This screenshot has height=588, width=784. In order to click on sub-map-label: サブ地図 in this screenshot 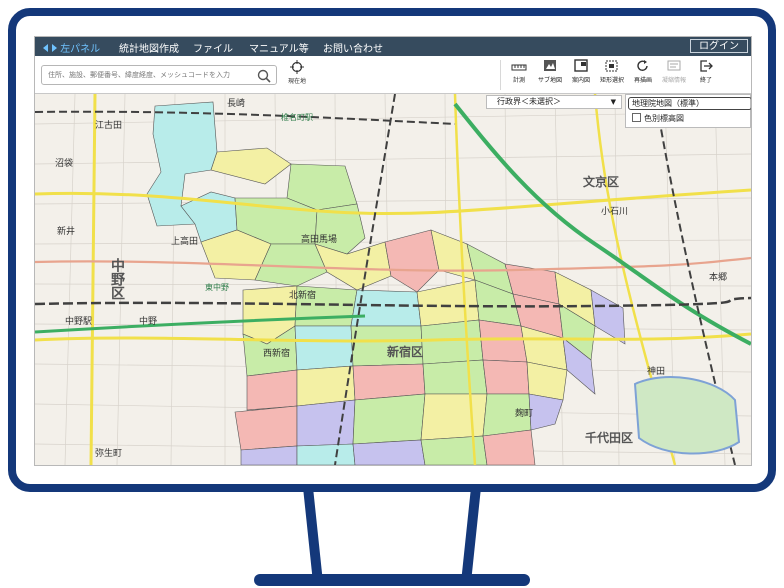, I will do `click(549, 80)`.